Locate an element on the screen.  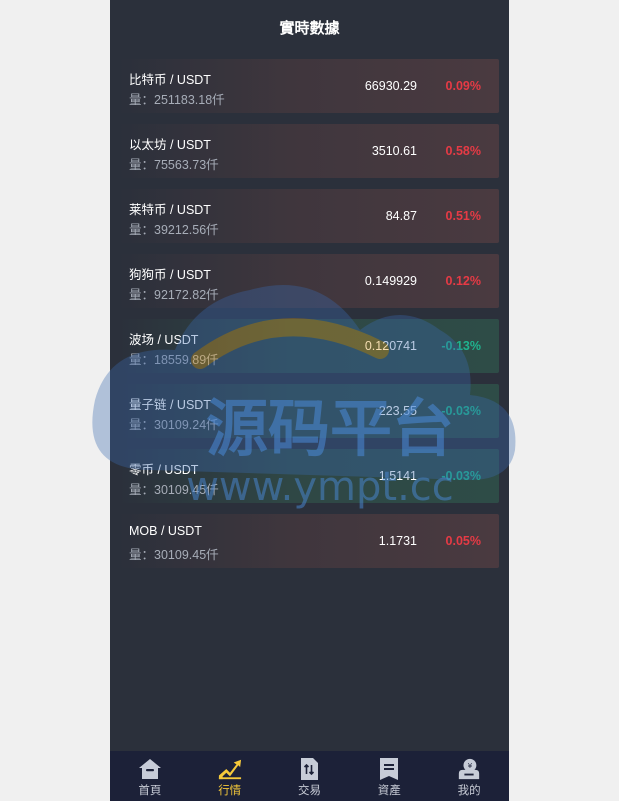
bottom-tabbar: 首頁 行情 交易 資產 ¥ 我的 is located at coordinates (309, 776).